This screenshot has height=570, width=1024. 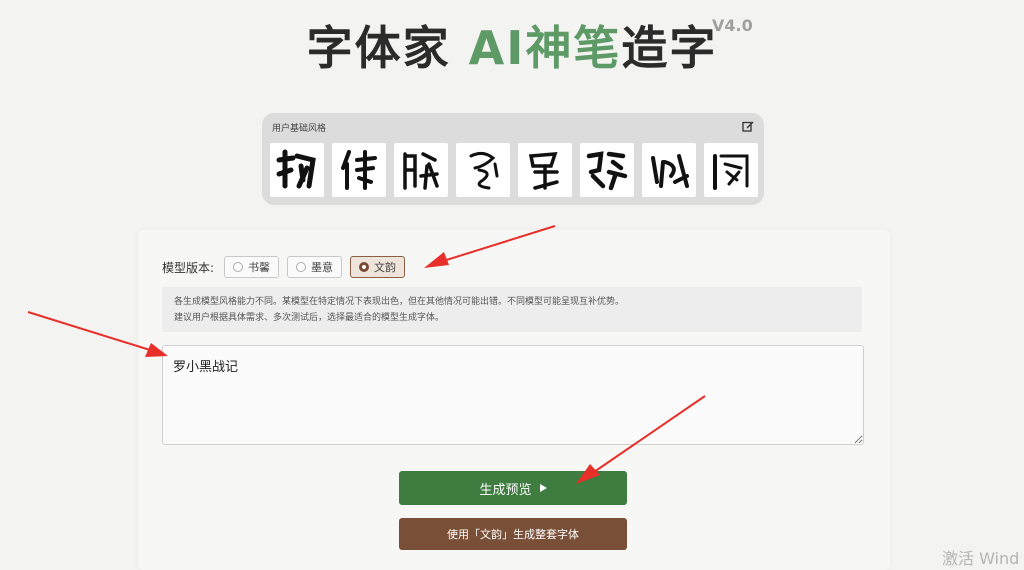 I want to click on generate-preview-button: 生成预览, so click(x=513, y=488).